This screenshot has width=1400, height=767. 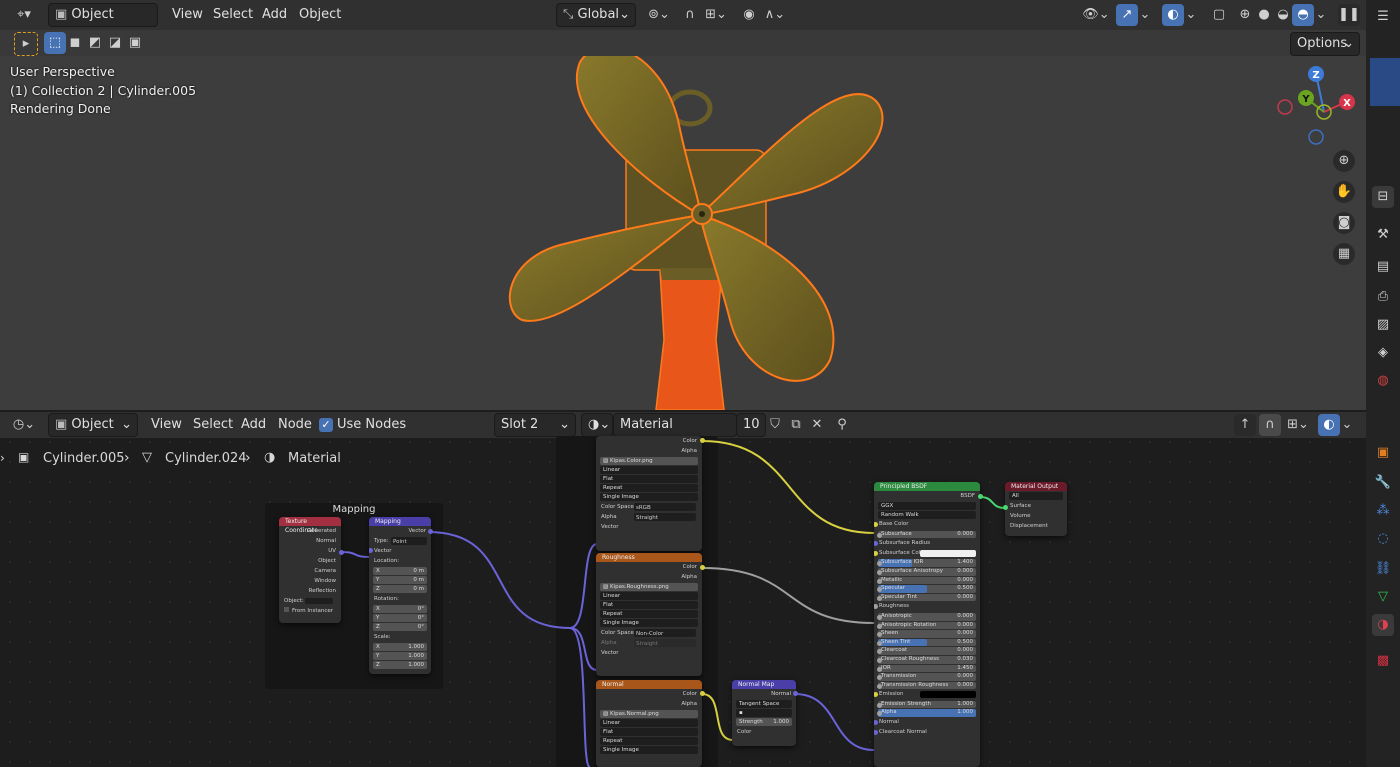 What do you see at coordinates (310, 611) in the screenshot?
I see `from-instancer-row: From Instancer` at bounding box center [310, 611].